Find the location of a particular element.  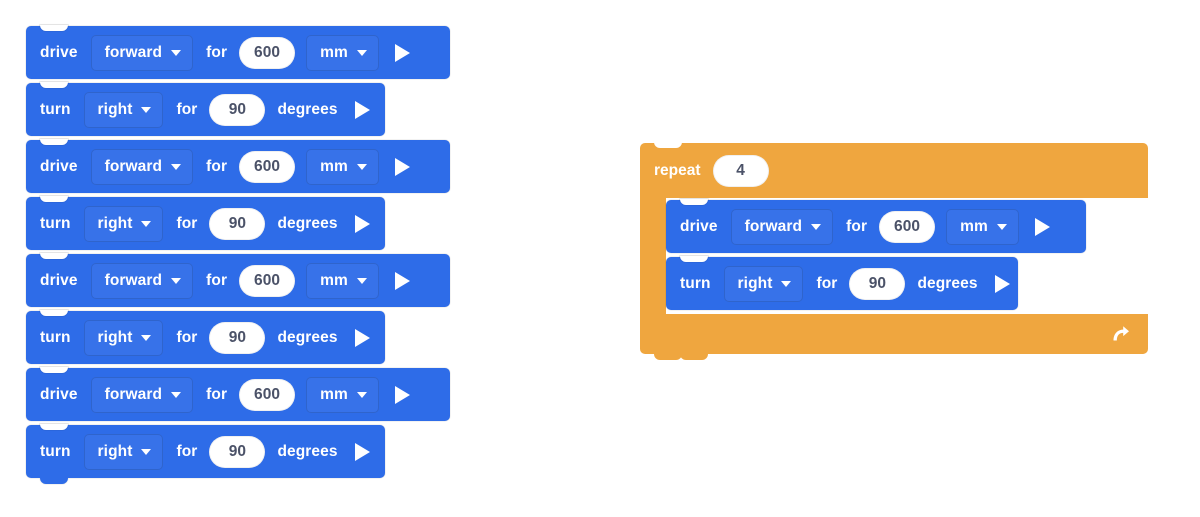

repeat-count-input: 4 is located at coordinates (740, 170).